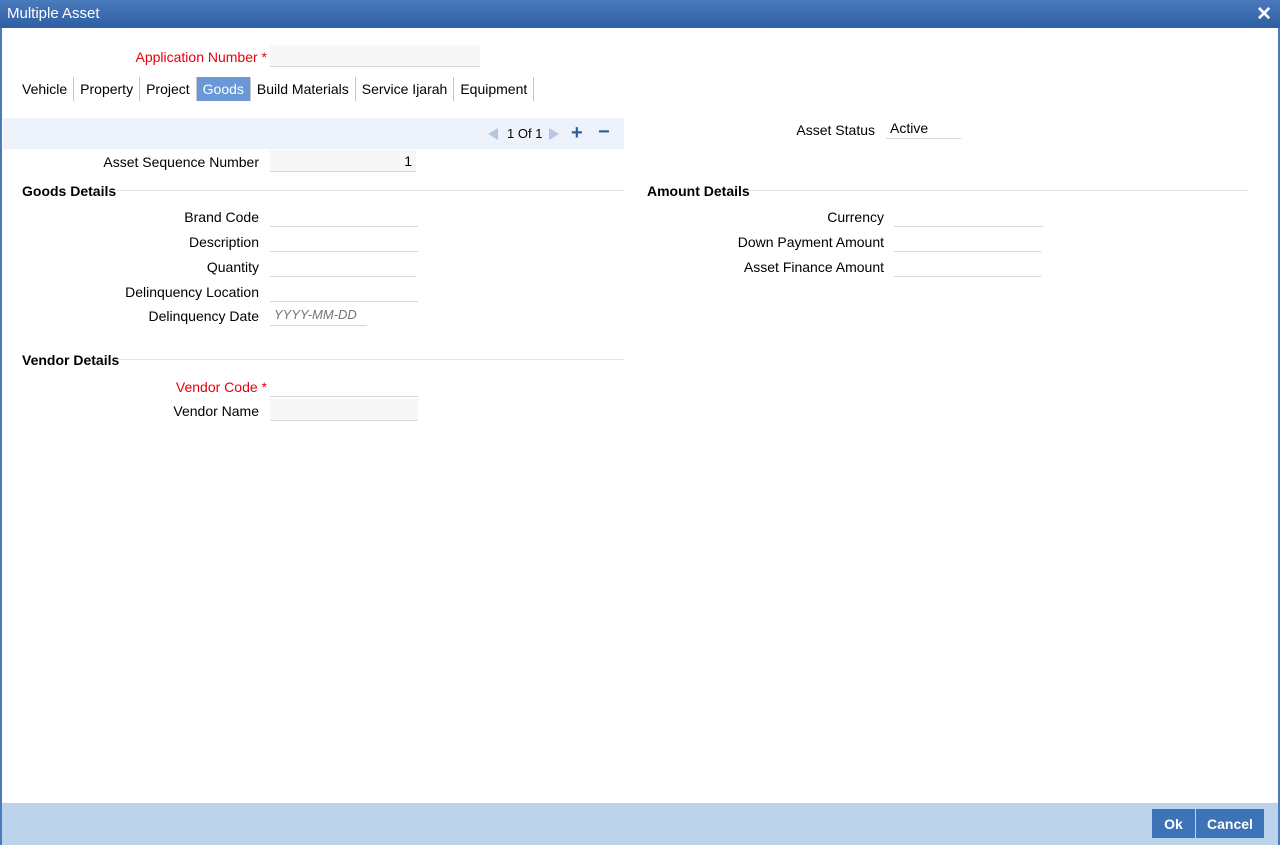 This screenshot has width=1280, height=845. I want to click on amount-details-heading: Amount Details, so click(698, 191).